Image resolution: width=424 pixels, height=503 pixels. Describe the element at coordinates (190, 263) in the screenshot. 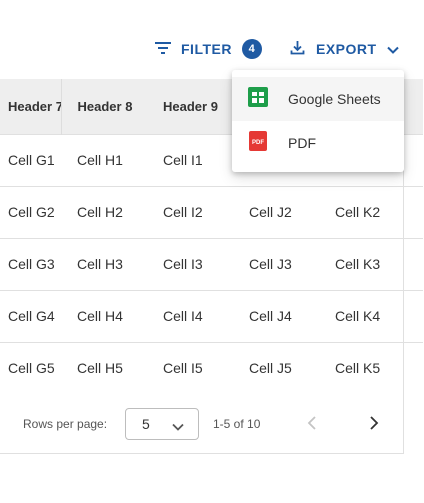

I see `table-cell: Cell I3` at that location.